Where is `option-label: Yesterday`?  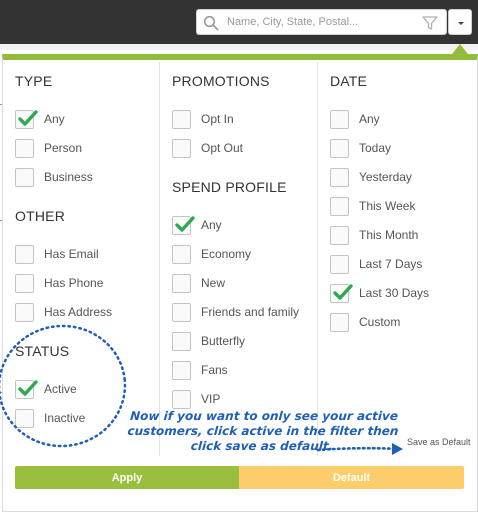
option-label: Yesterday is located at coordinates (385, 177).